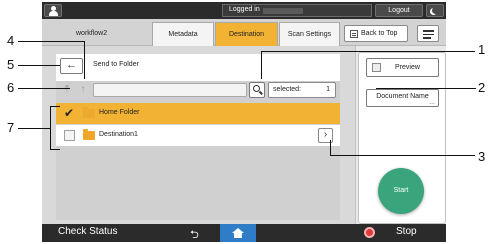  I want to click on logout-button: Logout, so click(399, 10).